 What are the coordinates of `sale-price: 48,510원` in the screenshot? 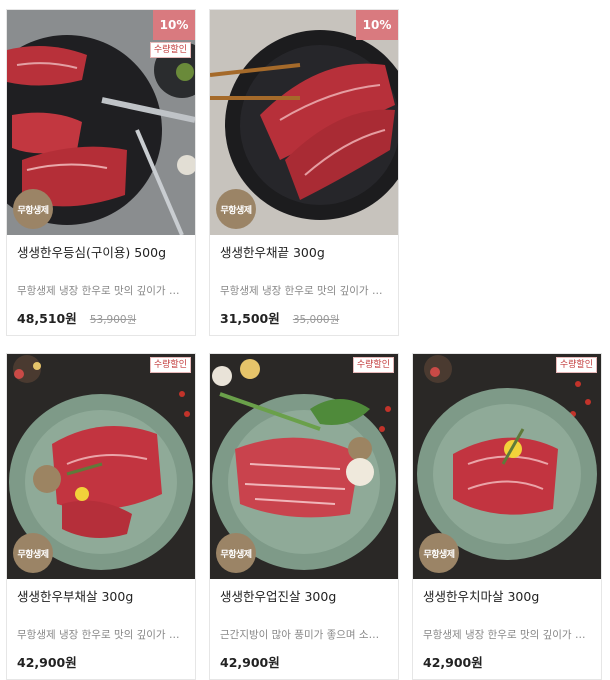 It's located at (47, 318).